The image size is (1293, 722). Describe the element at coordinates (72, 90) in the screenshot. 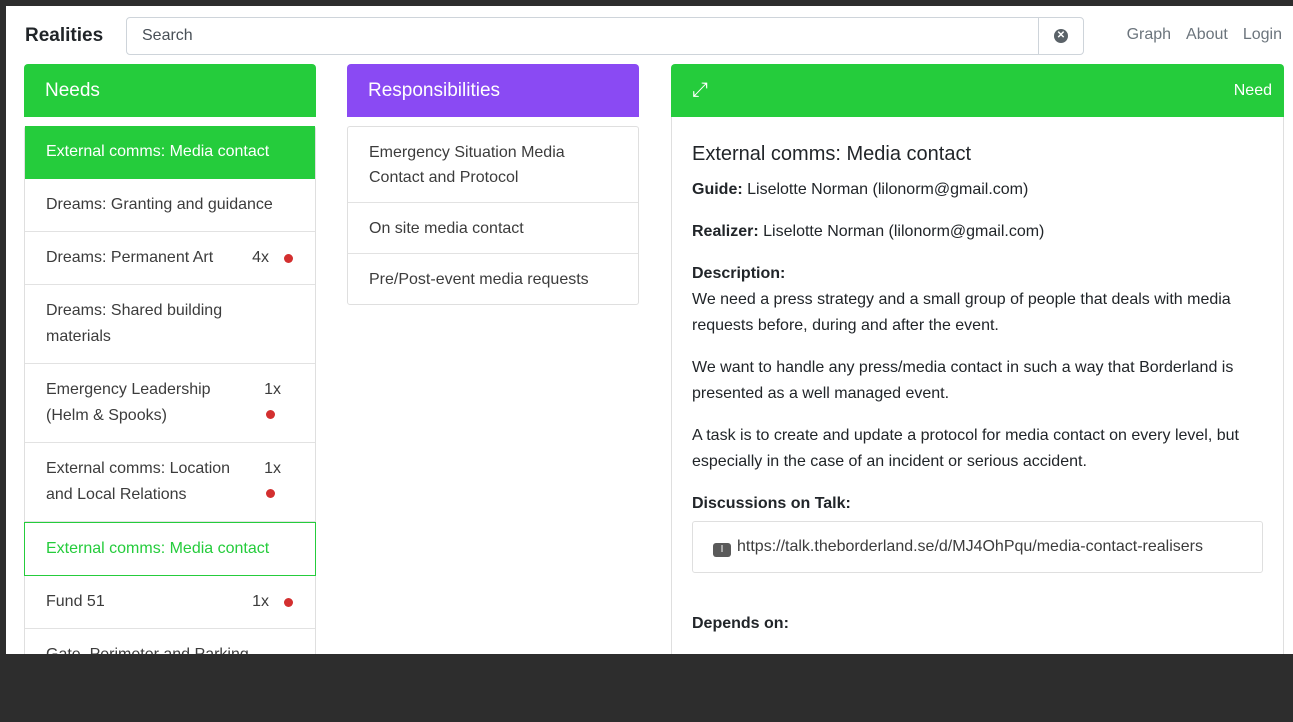

I see `needs-title: Needs` at that location.